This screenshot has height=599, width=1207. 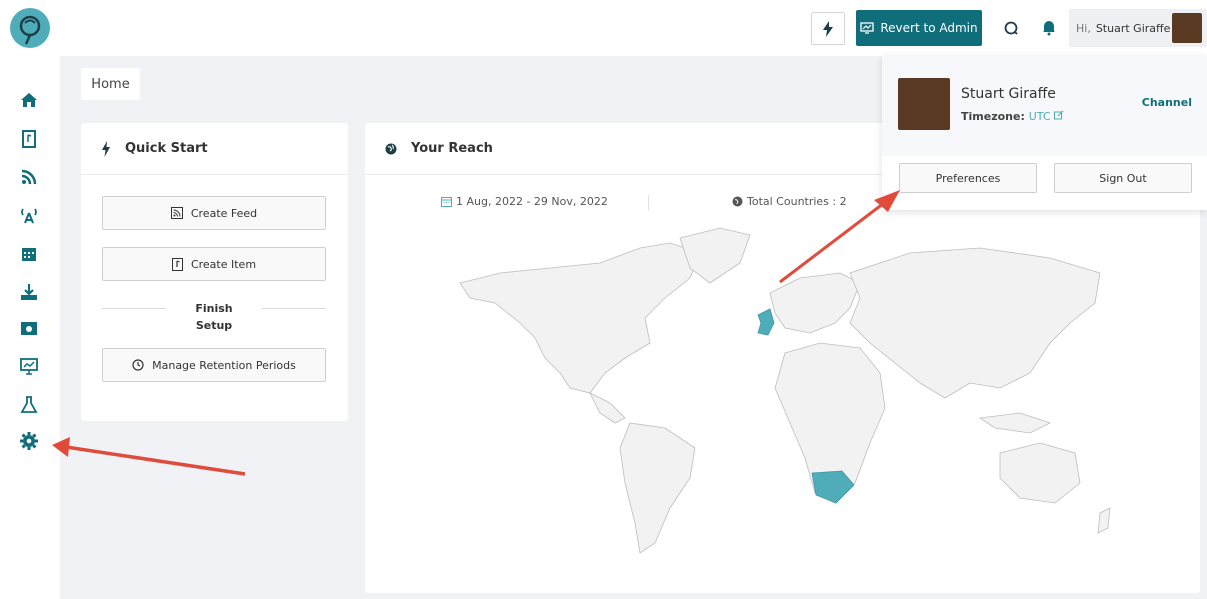 What do you see at coordinates (29, 366) in the screenshot?
I see `analytics-icon` at bounding box center [29, 366].